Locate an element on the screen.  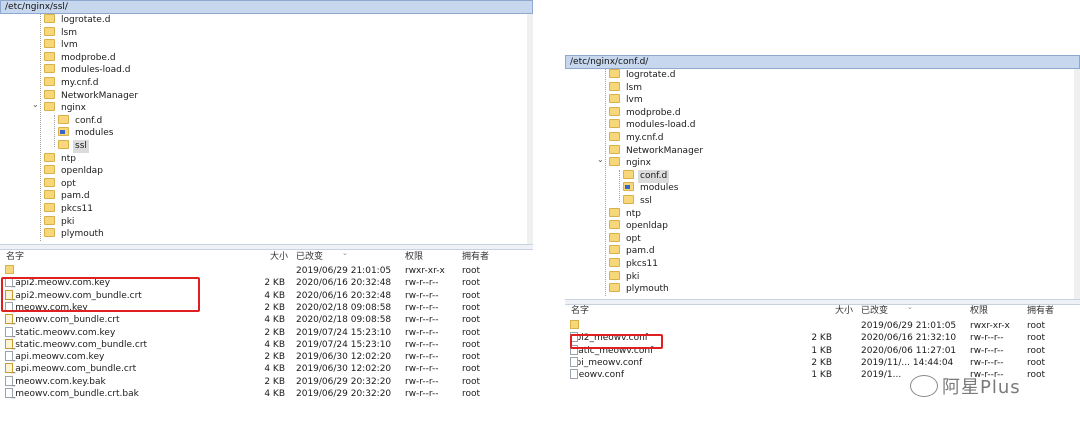
tree-item-label: modprobe.d is located at coordinates (88, 57).